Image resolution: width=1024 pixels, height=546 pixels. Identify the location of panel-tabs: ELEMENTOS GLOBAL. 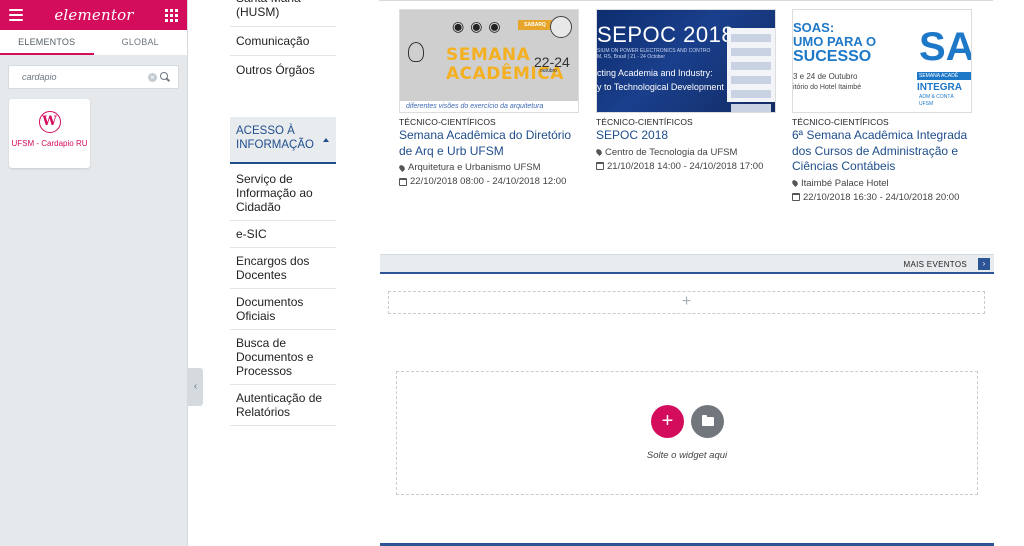
(93, 42).